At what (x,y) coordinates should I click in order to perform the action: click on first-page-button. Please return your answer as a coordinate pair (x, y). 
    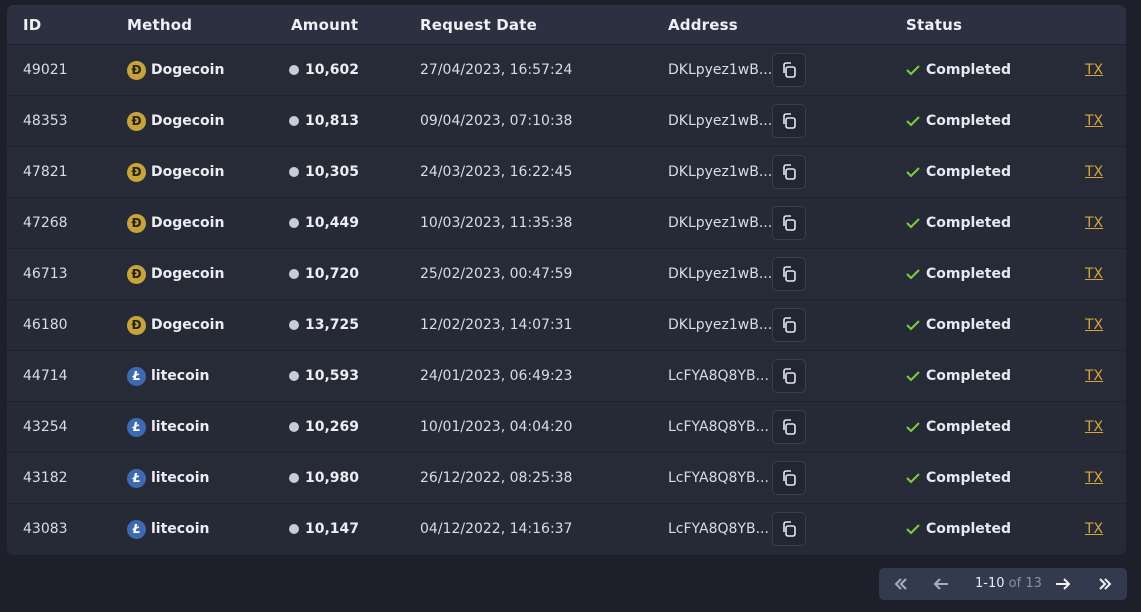
    Looking at the image, I should click on (901, 584).